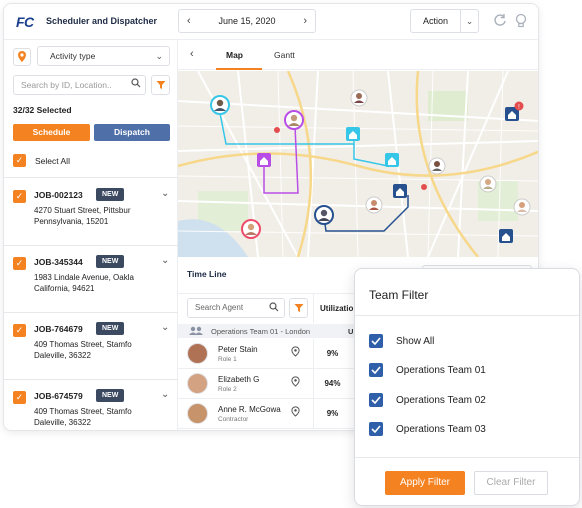 This screenshot has height=508, width=582. What do you see at coordinates (234, 55) in the screenshot?
I see `tab-map: Map` at bounding box center [234, 55].